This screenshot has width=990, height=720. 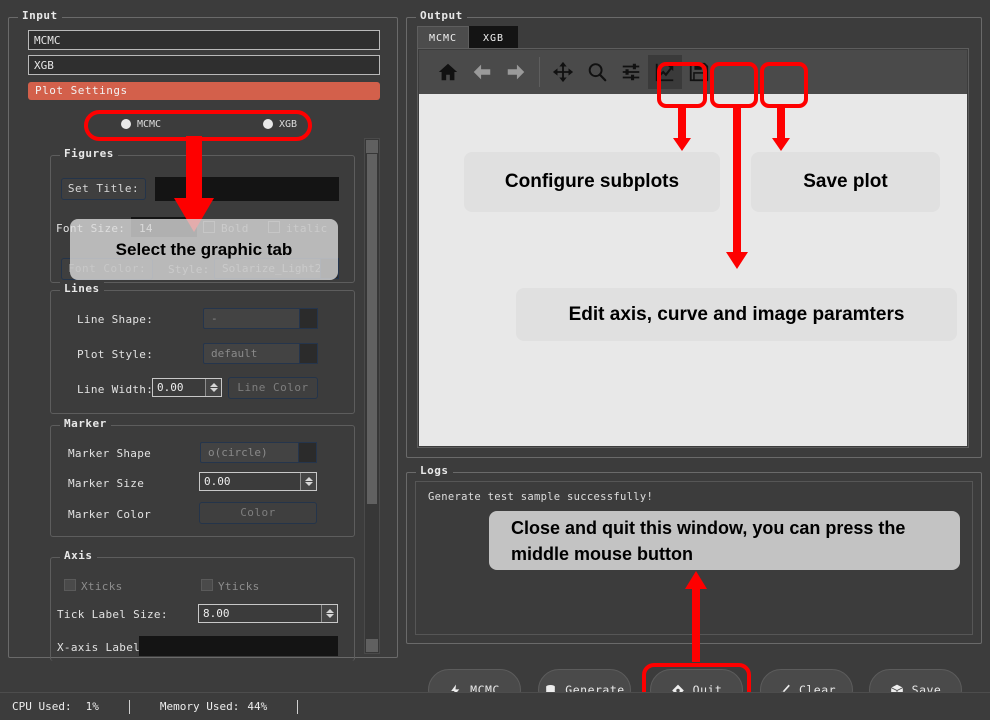 I want to click on input-field-xgb: XGB, so click(x=204, y=65).